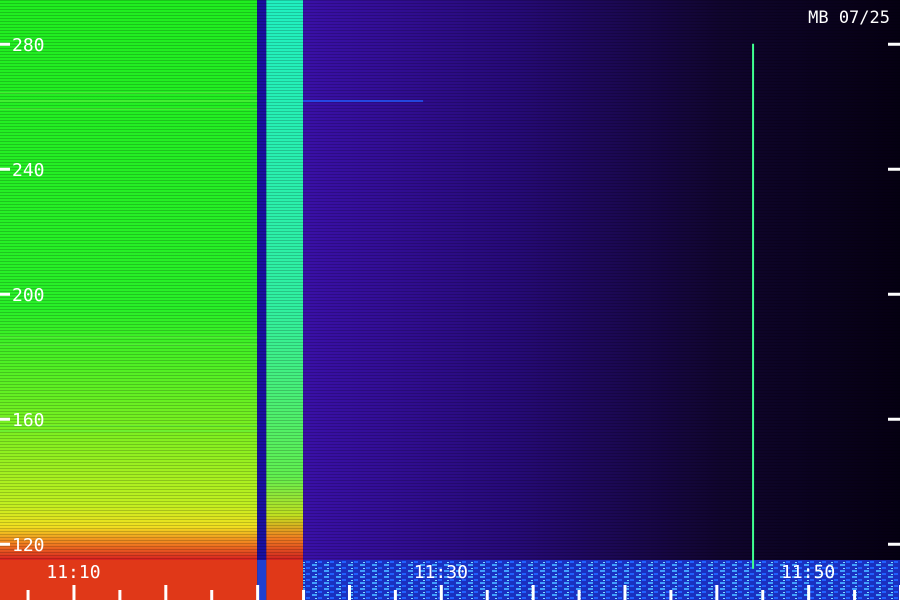 The image size is (900, 600). What do you see at coordinates (28, 45) in the screenshot?
I see `y-tick-label: 280` at bounding box center [28, 45].